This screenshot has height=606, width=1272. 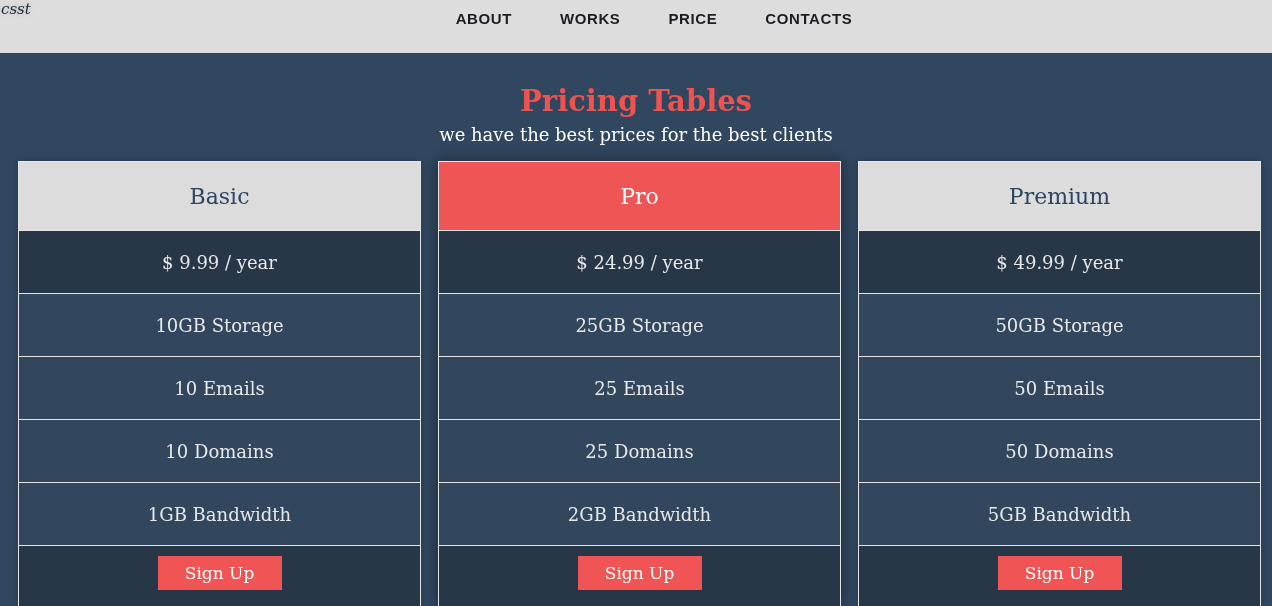 I want to click on plan-feature: 25GB Storage, so click(x=639, y=325).